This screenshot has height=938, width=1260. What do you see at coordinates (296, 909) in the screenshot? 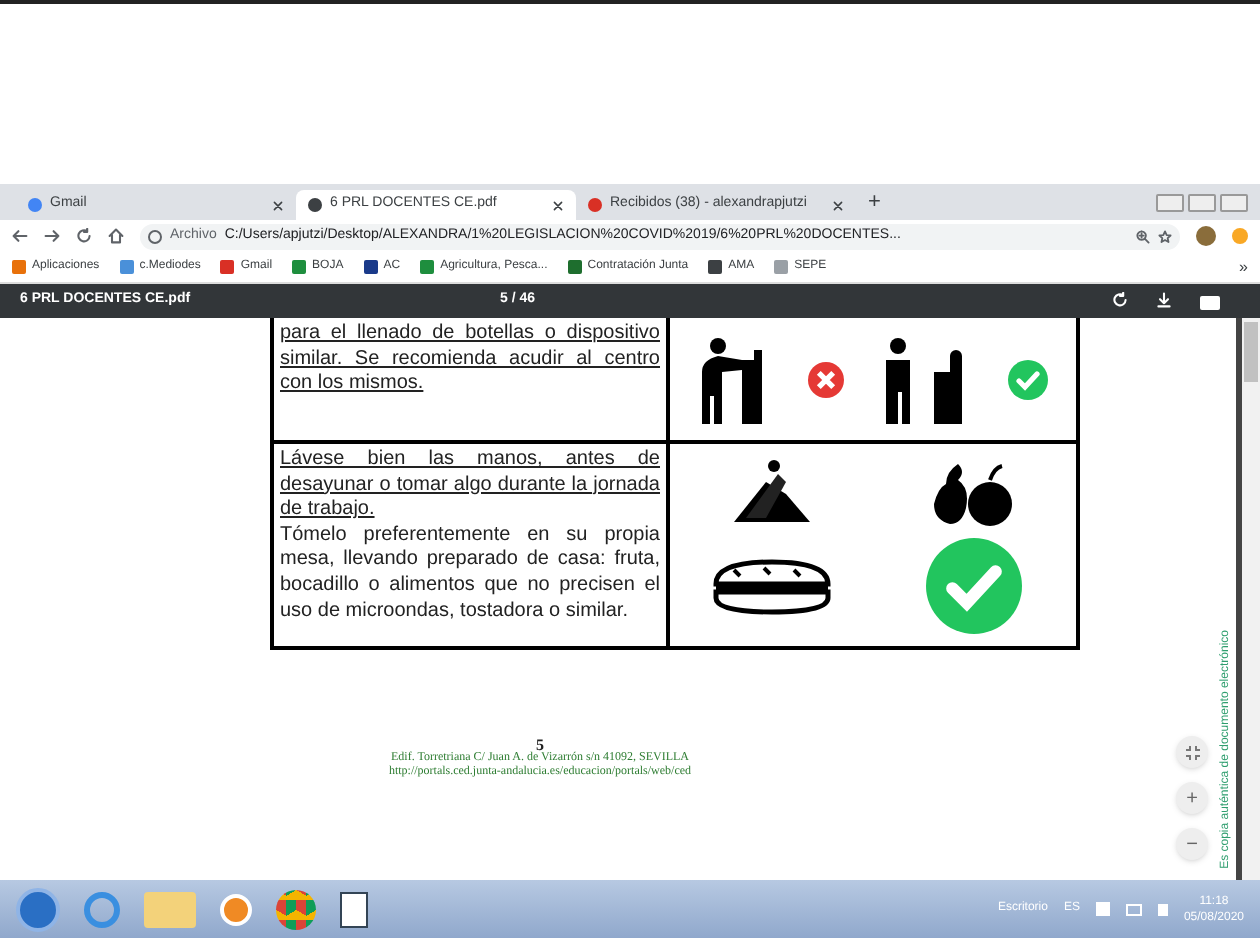
I see `chrome-icon` at bounding box center [296, 909].